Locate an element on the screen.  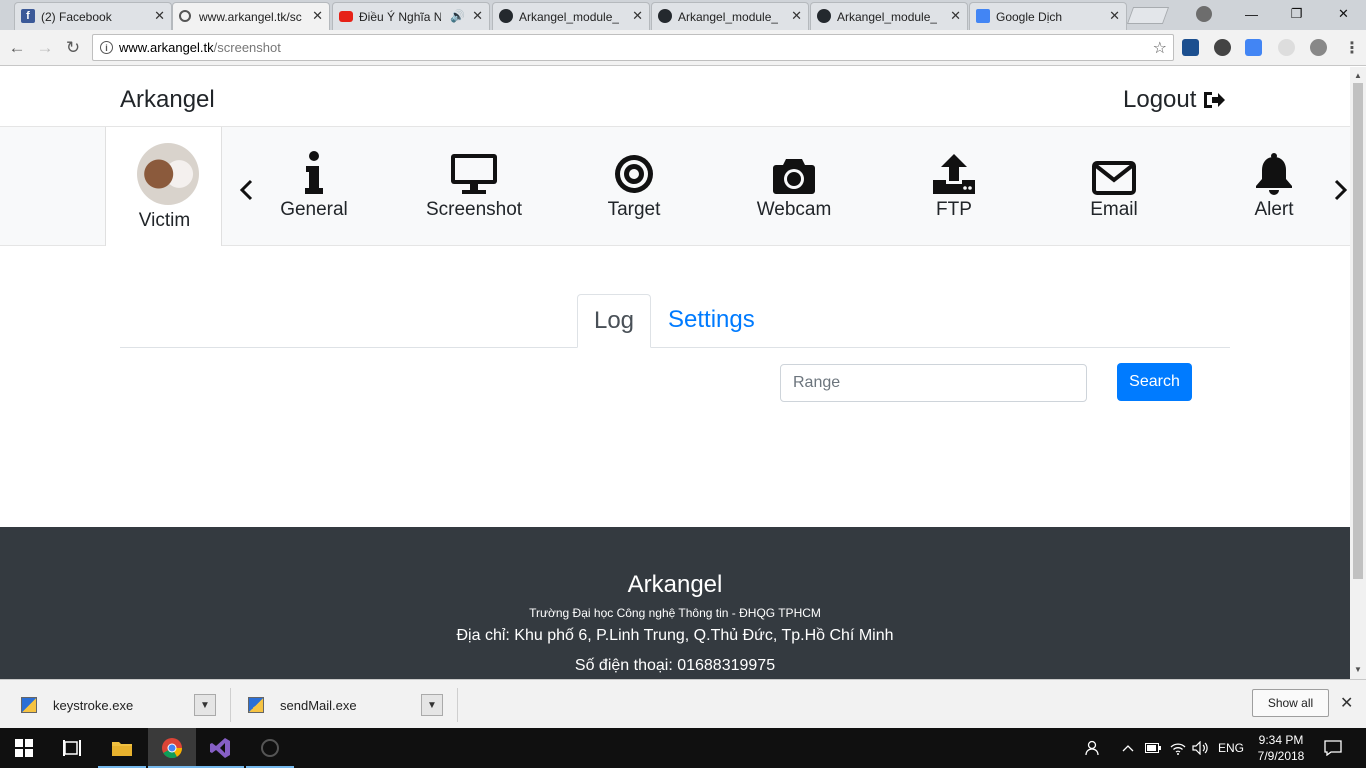
content-tabs: Log Settings is located at coordinates (675, 321).